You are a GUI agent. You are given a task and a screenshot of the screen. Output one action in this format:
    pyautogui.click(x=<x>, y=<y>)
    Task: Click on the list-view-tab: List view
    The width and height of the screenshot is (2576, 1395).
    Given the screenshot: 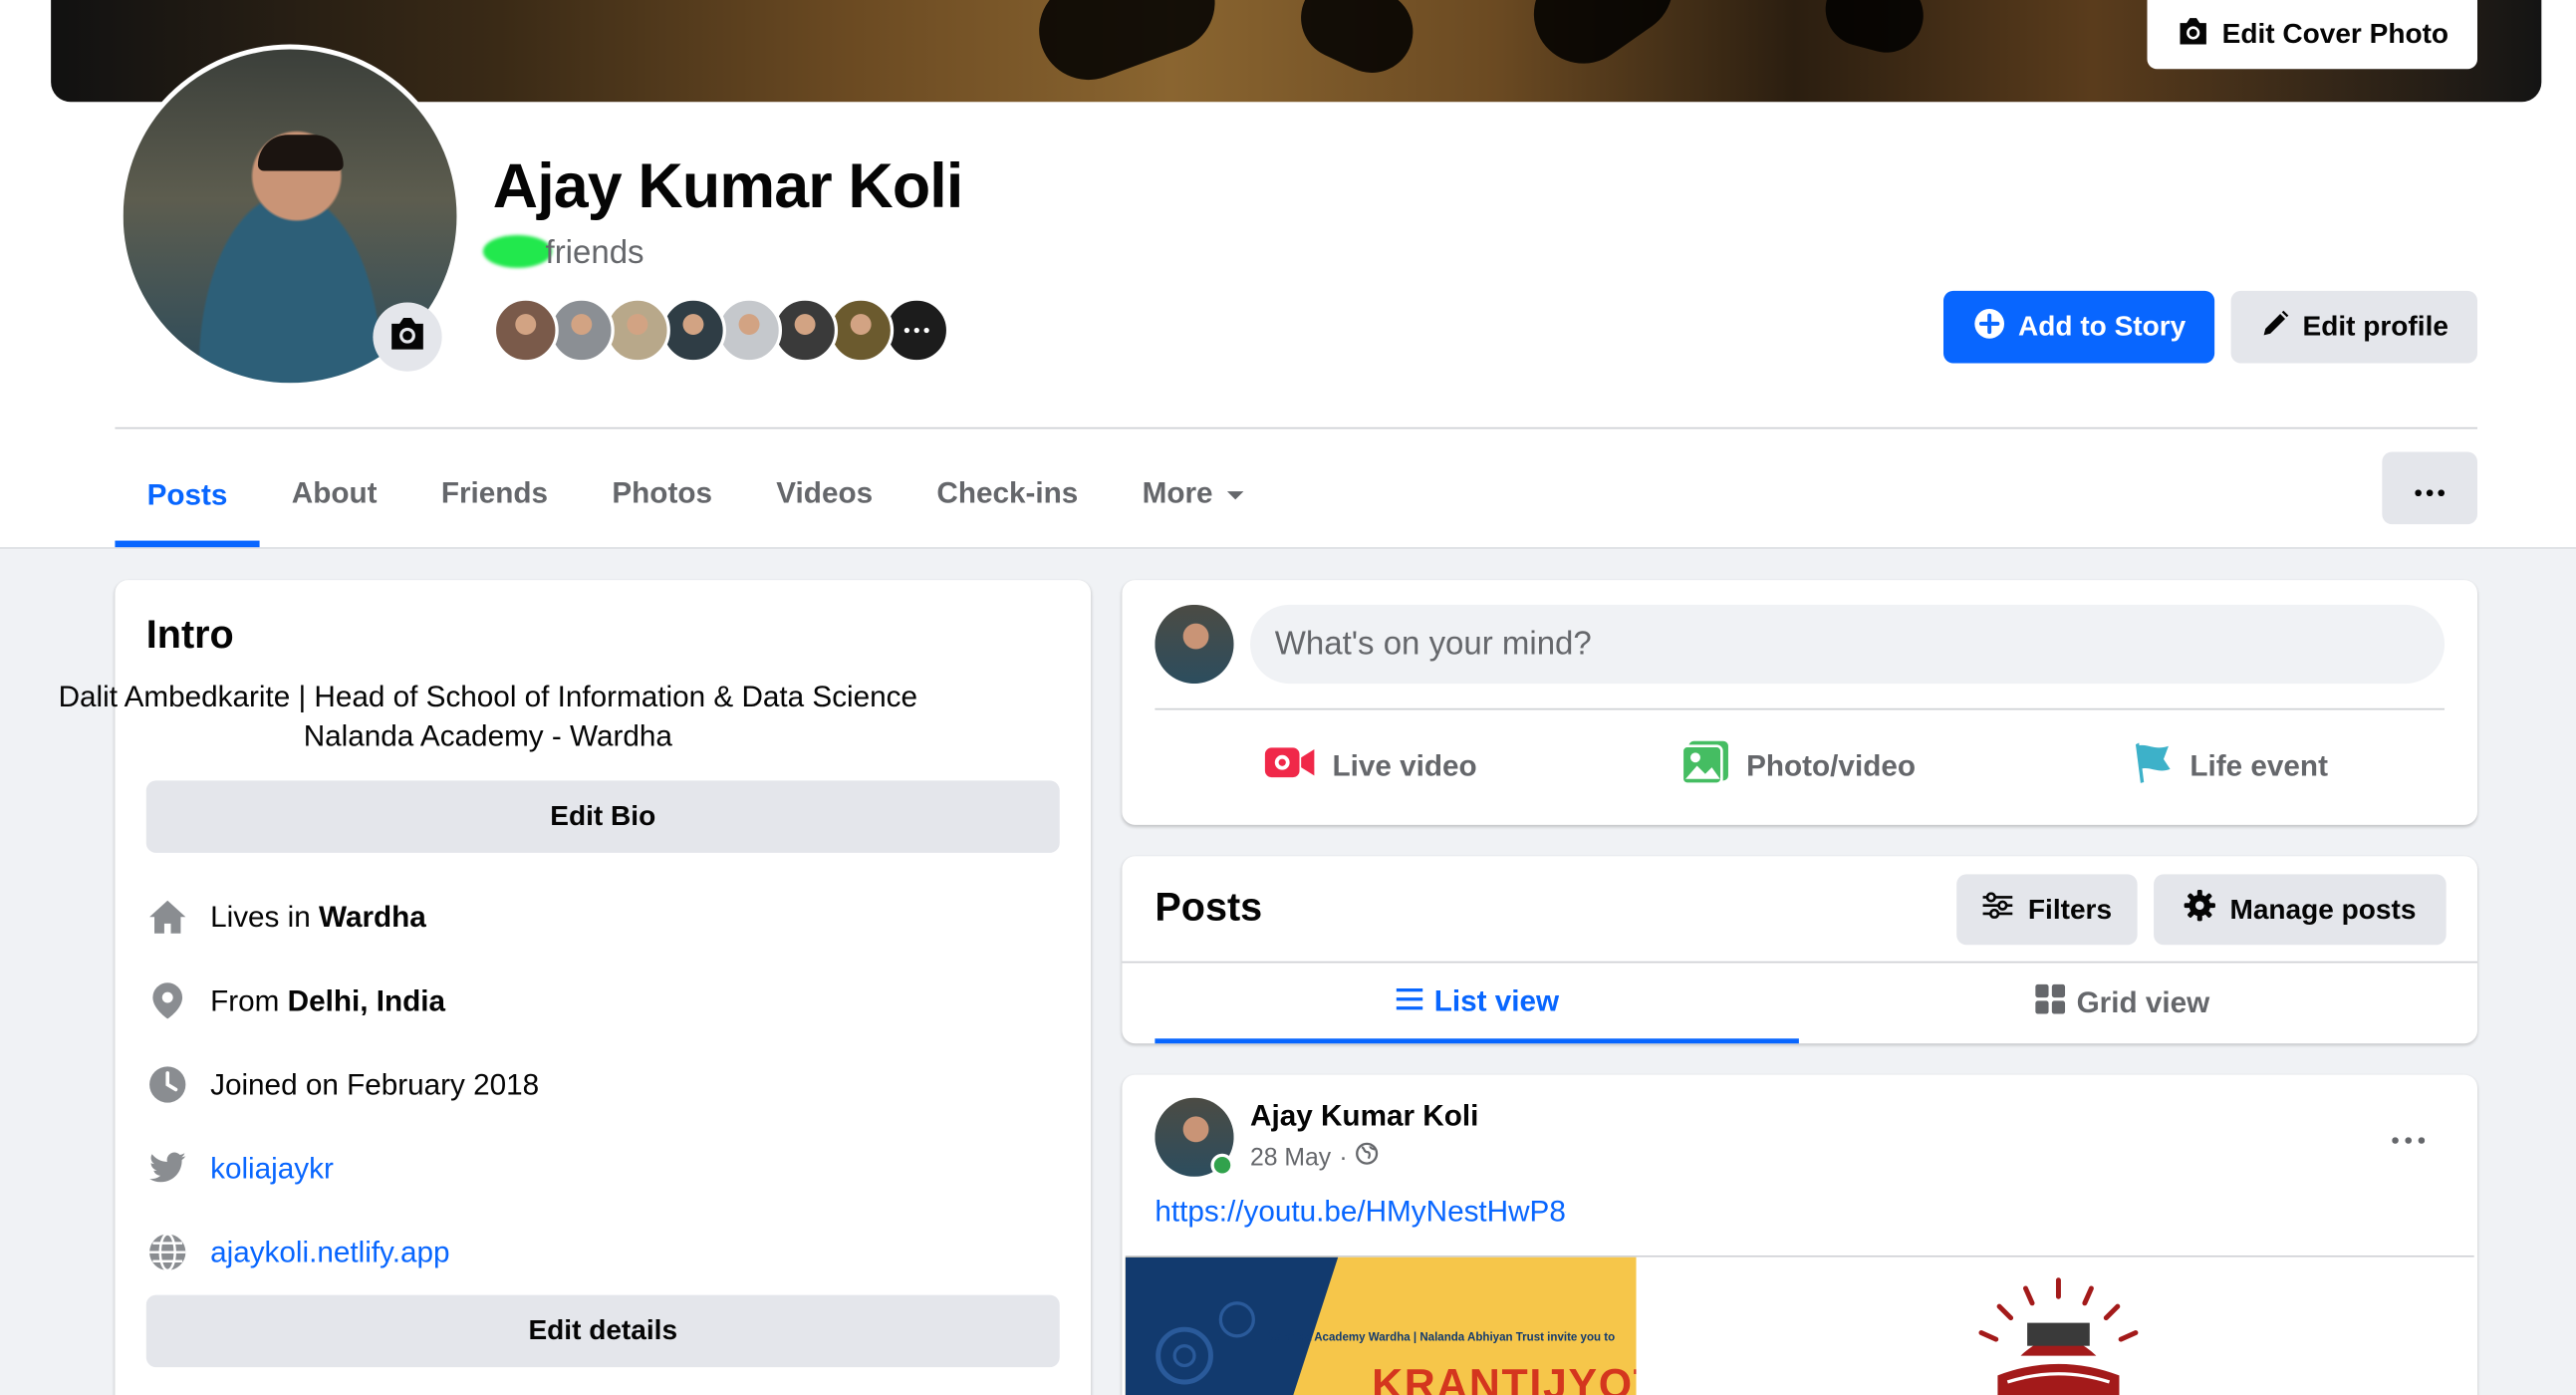 What is the action you would take?
    pyautogui.click(x=1477, y=1003)
    